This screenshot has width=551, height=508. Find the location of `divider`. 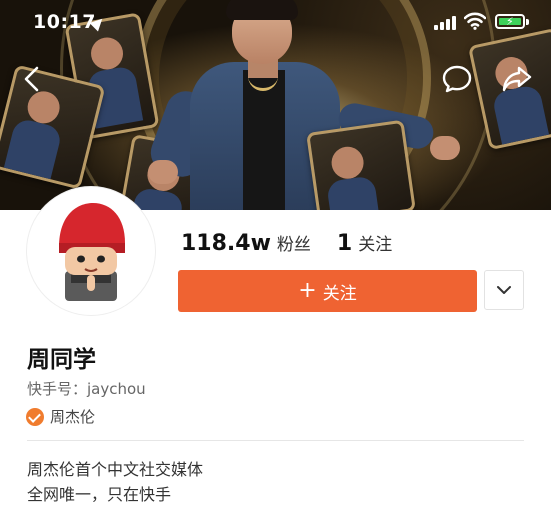

divider is located at coordinates (275, 440).